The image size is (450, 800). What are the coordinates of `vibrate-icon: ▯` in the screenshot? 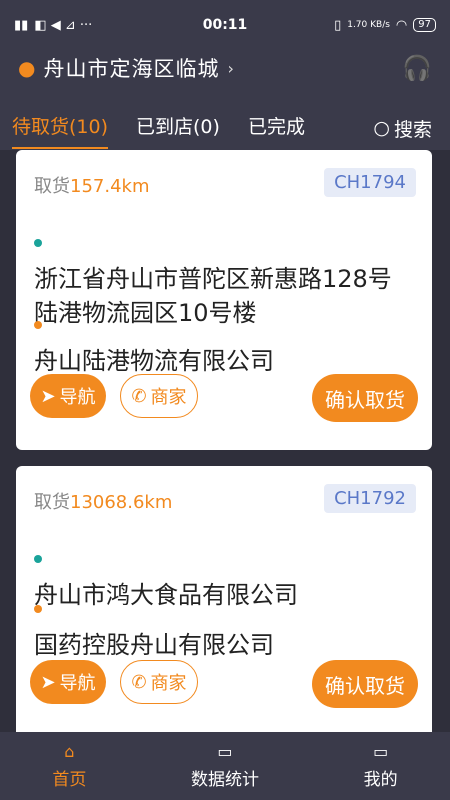 It's located at (338, 25).